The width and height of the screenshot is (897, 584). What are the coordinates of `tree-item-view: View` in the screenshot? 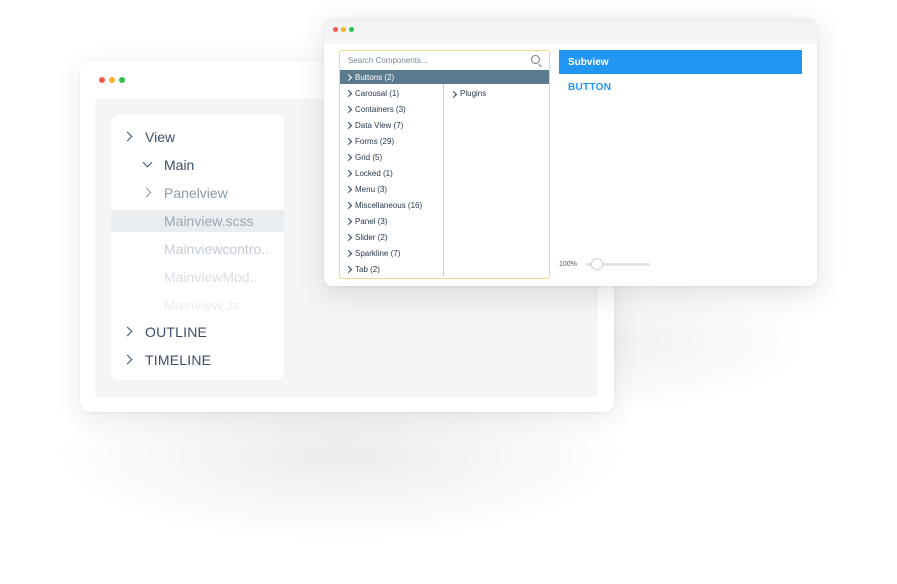 It's located at (197, 137).